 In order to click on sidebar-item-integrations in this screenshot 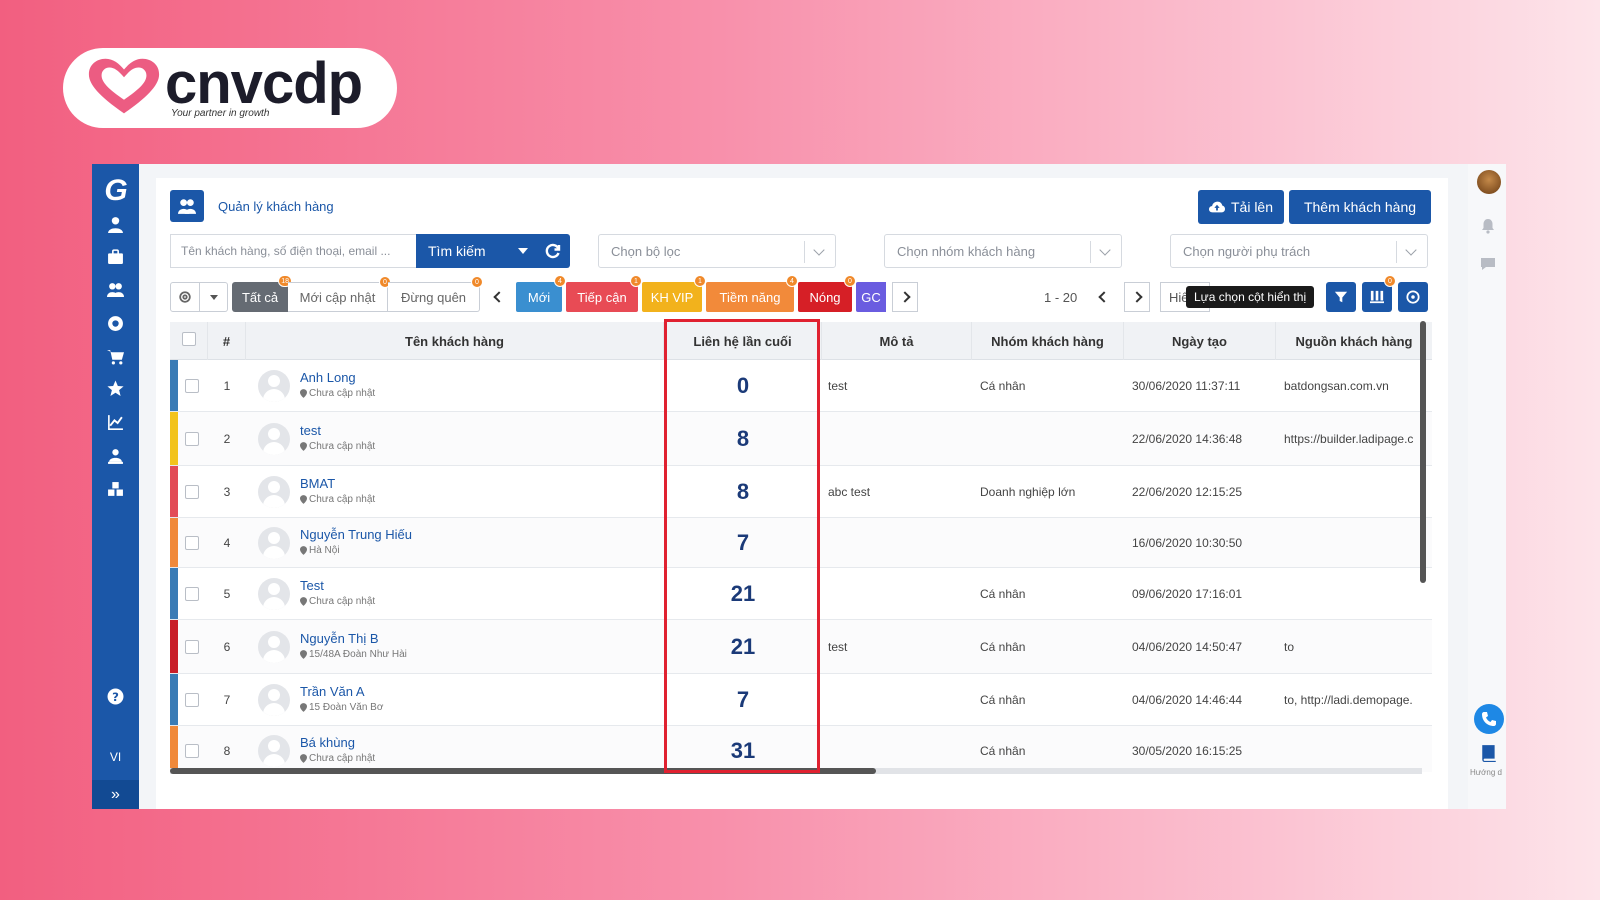, I will do `click(115, 489)`.